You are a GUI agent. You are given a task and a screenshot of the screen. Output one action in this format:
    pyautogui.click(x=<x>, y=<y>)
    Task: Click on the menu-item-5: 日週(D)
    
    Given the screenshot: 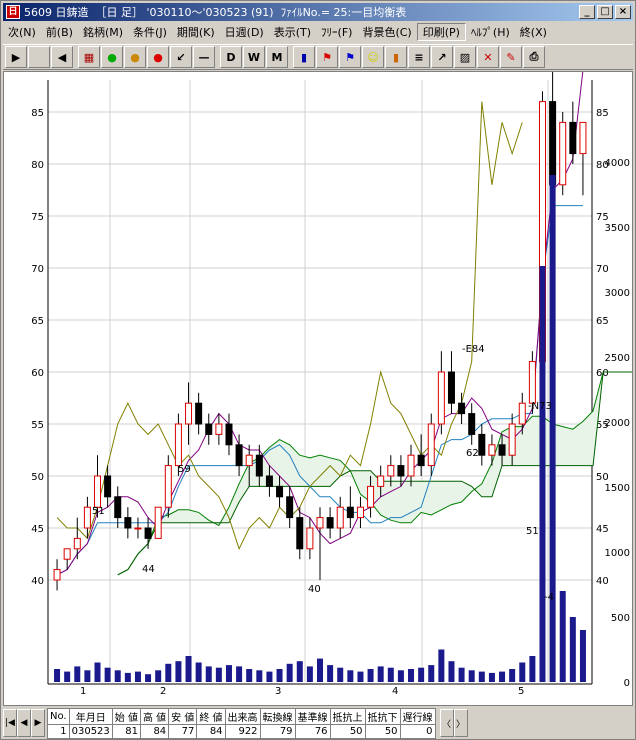 What is the action you would take?
    pyautogui.click(x=244, y=32)
    